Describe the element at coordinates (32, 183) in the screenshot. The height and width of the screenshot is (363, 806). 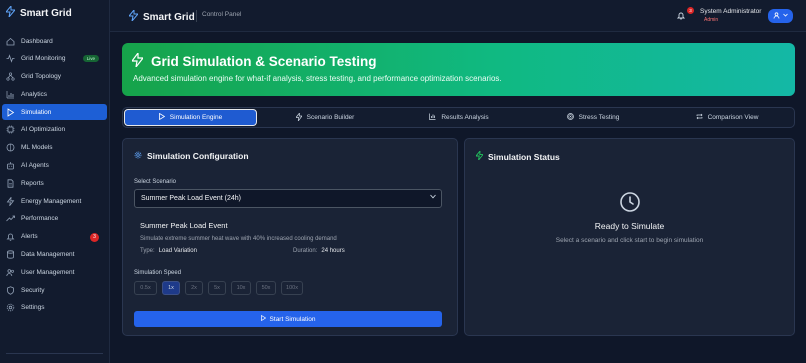
I see `sidebar-item-label: Reports` at that location.